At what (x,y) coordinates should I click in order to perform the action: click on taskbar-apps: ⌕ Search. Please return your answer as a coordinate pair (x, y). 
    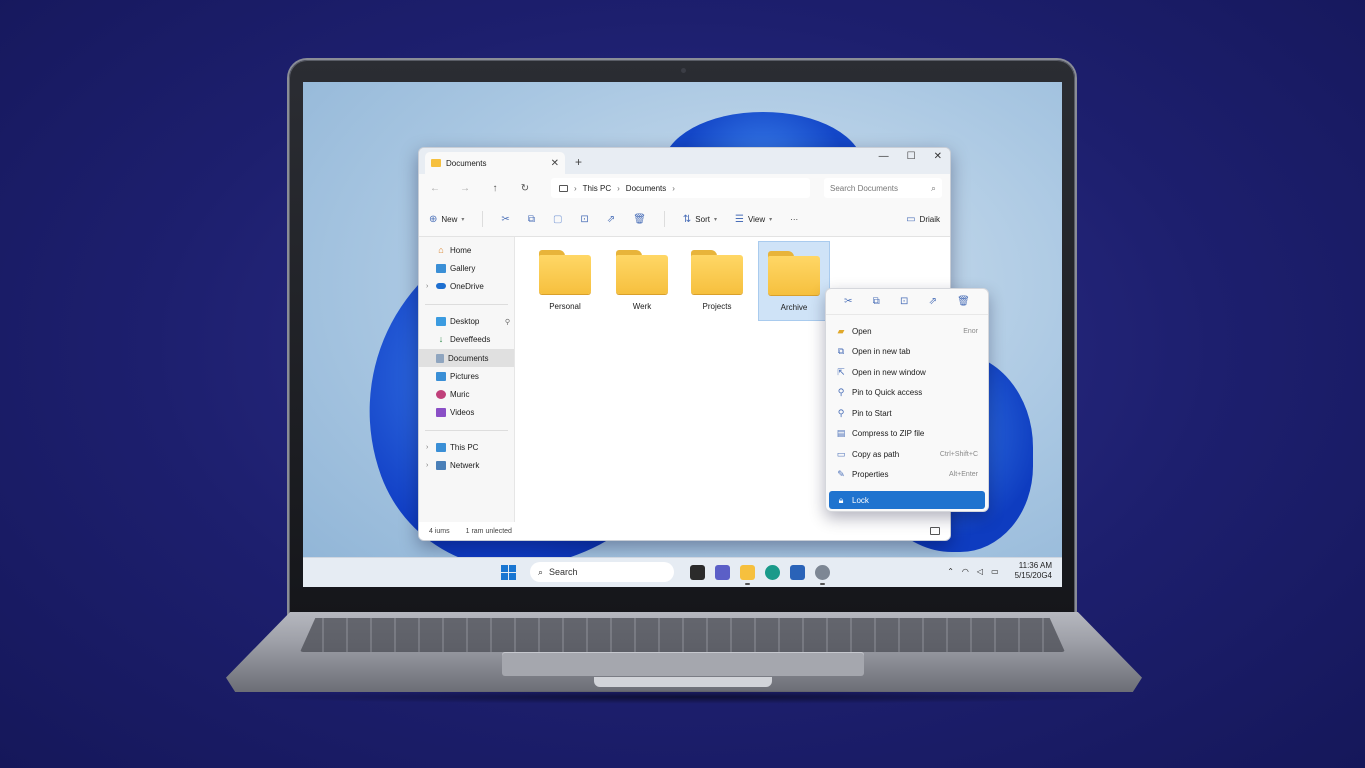
    Looking at the image, I should click on (665, 573).